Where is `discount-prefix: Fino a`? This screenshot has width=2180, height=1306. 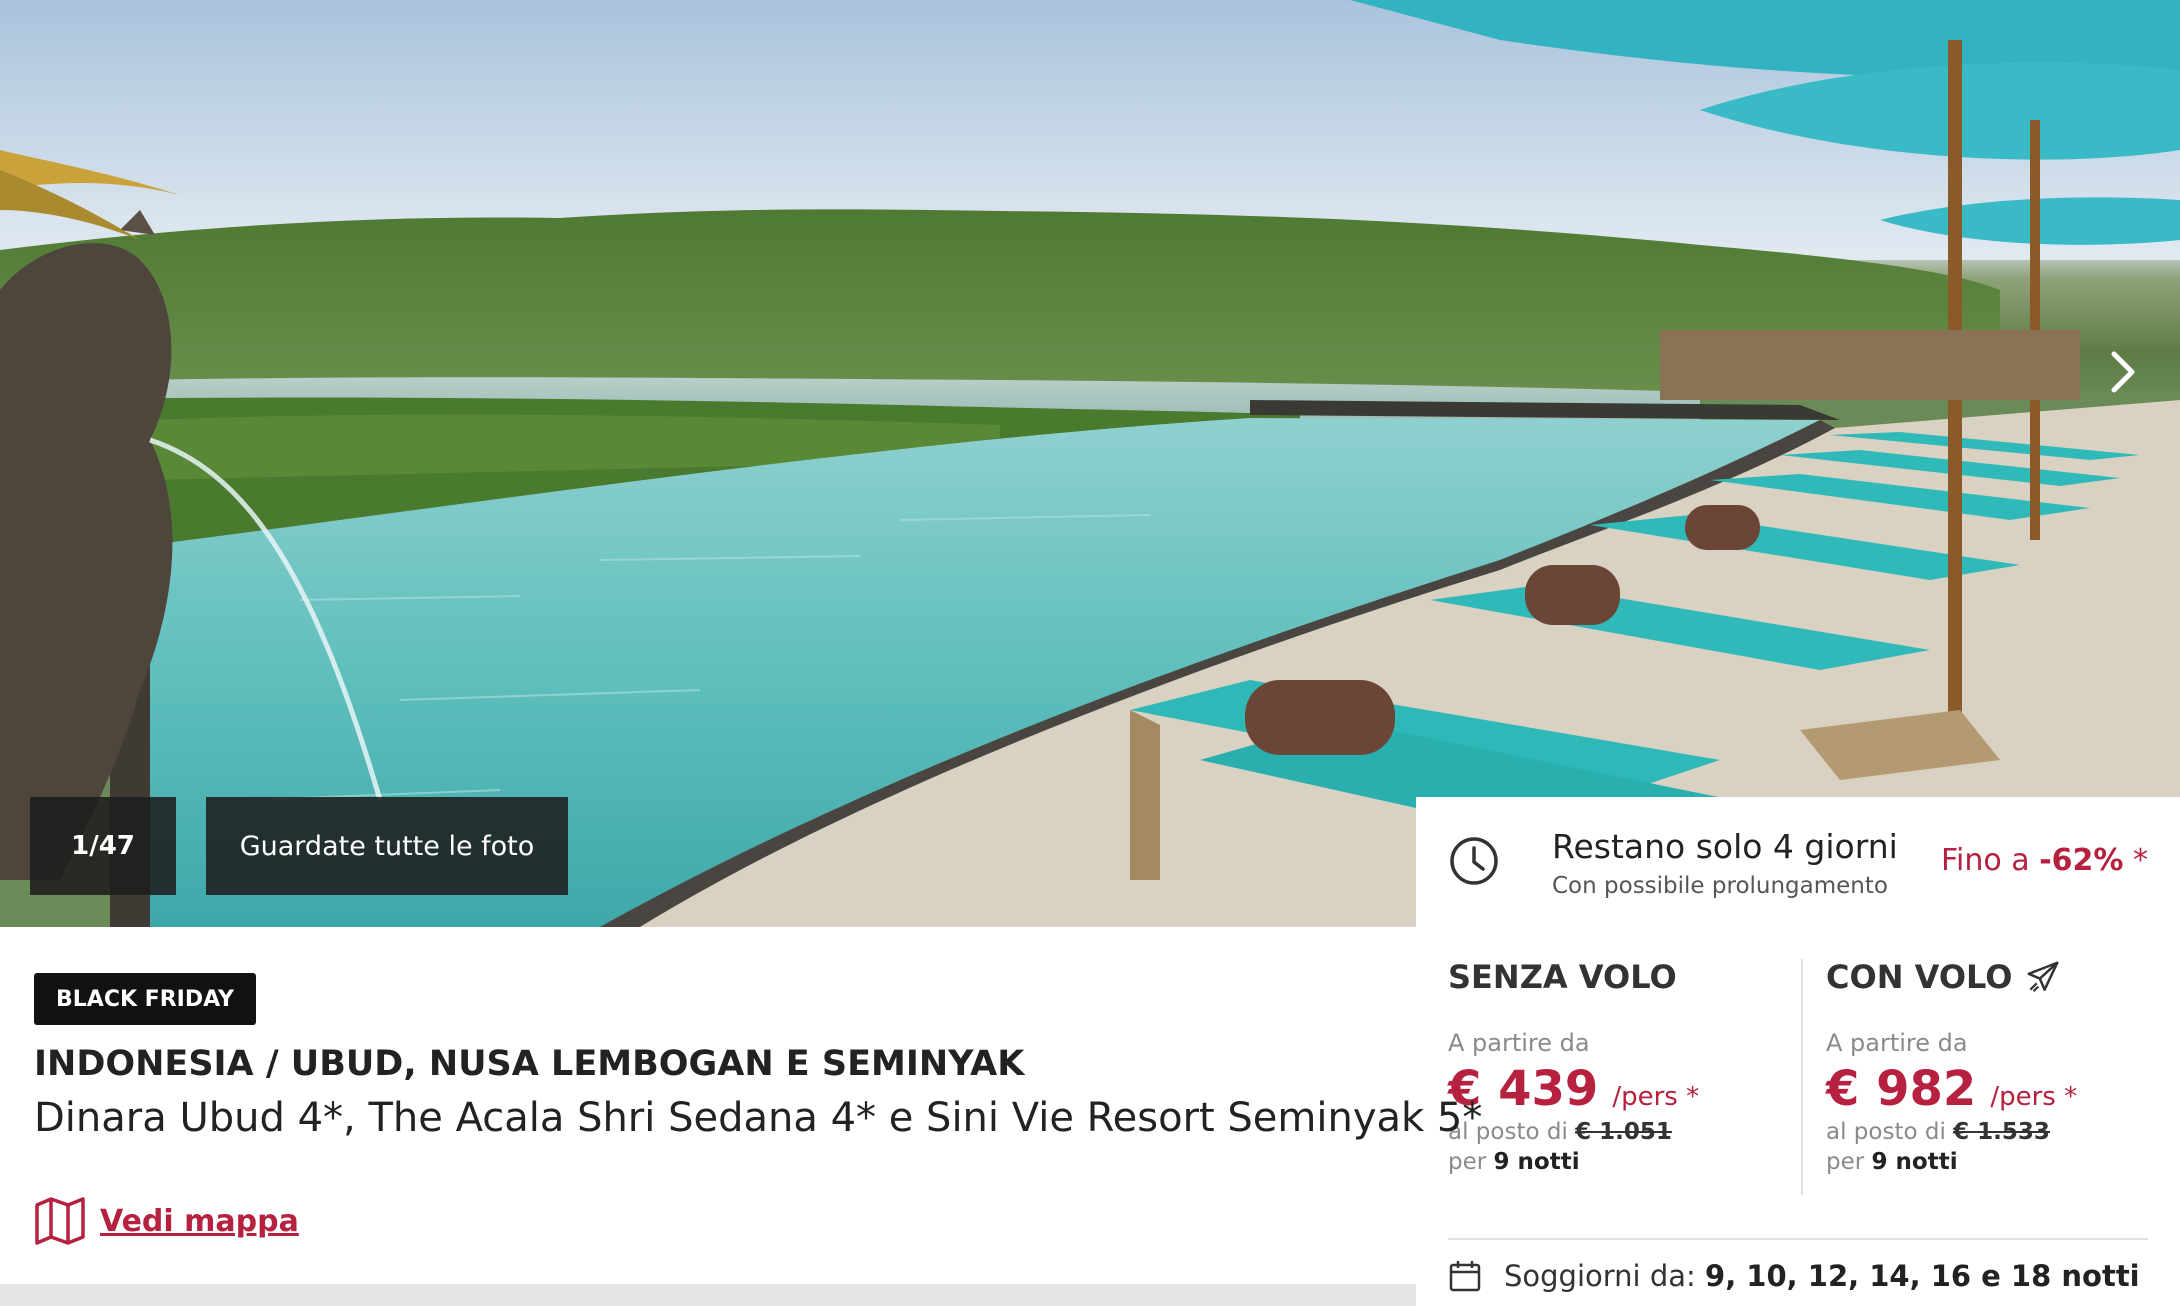
discount-prefix: Fino a is located at coordinates (1985, 860).